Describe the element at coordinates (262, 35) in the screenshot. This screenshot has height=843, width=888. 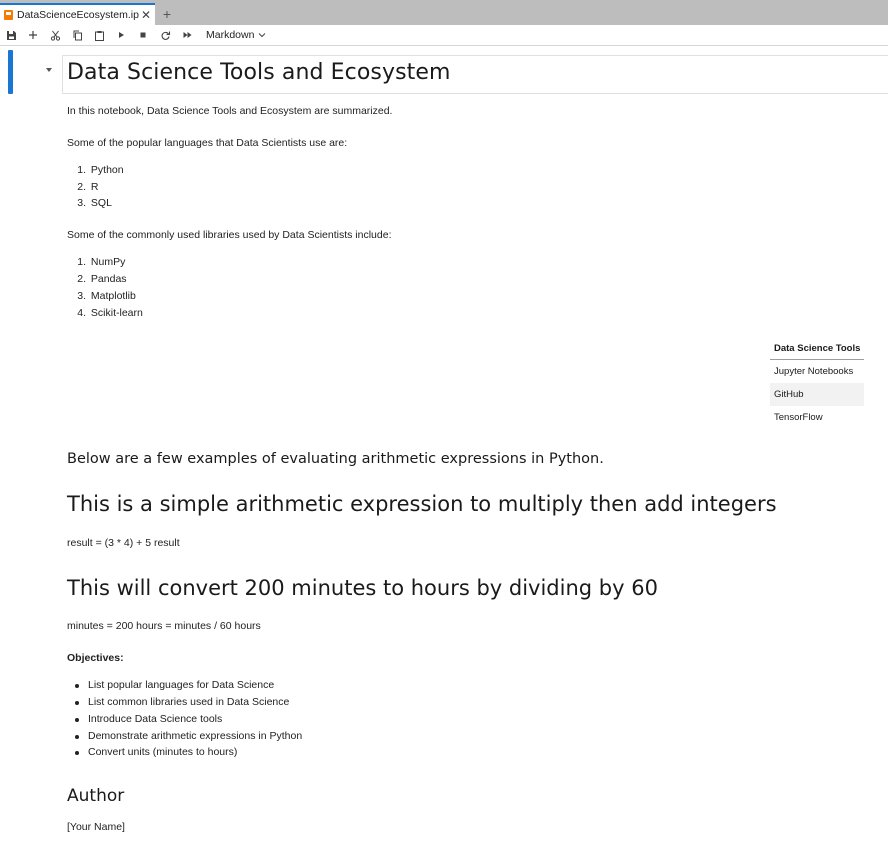
I see `chevron-down-icon` at that location.